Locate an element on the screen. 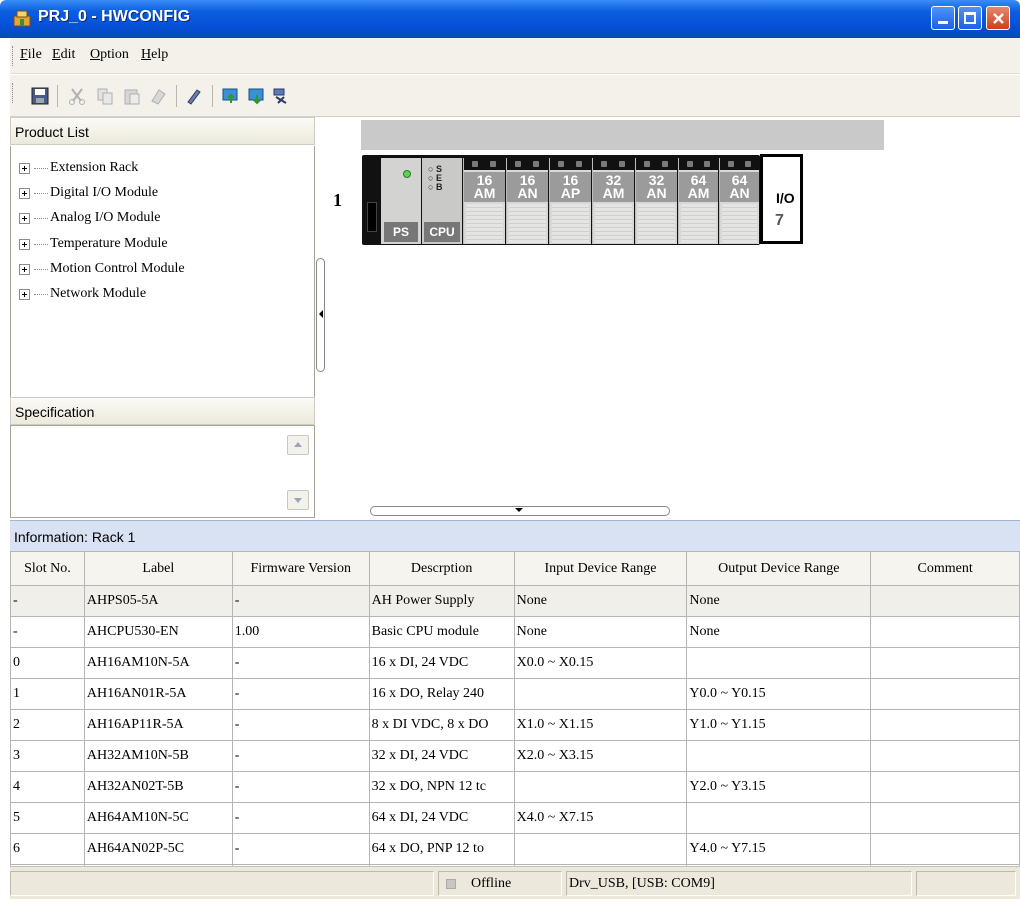 The image size is (1020, 899). table-cell: X2.0 ~ X3.15 is located at coordinates (600, 756).